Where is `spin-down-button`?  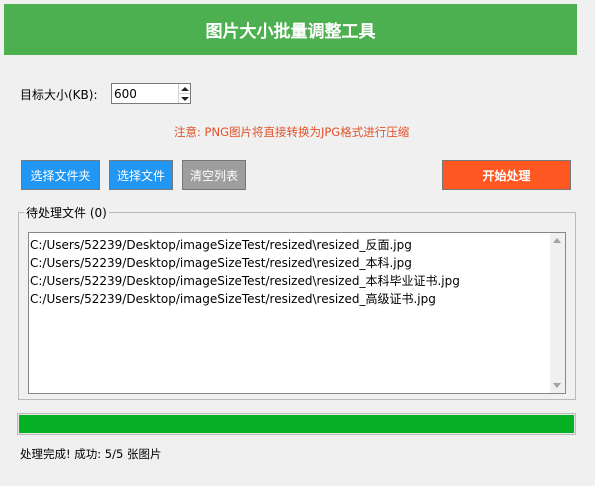
spin-down-button is located at coordinates (184, 98).